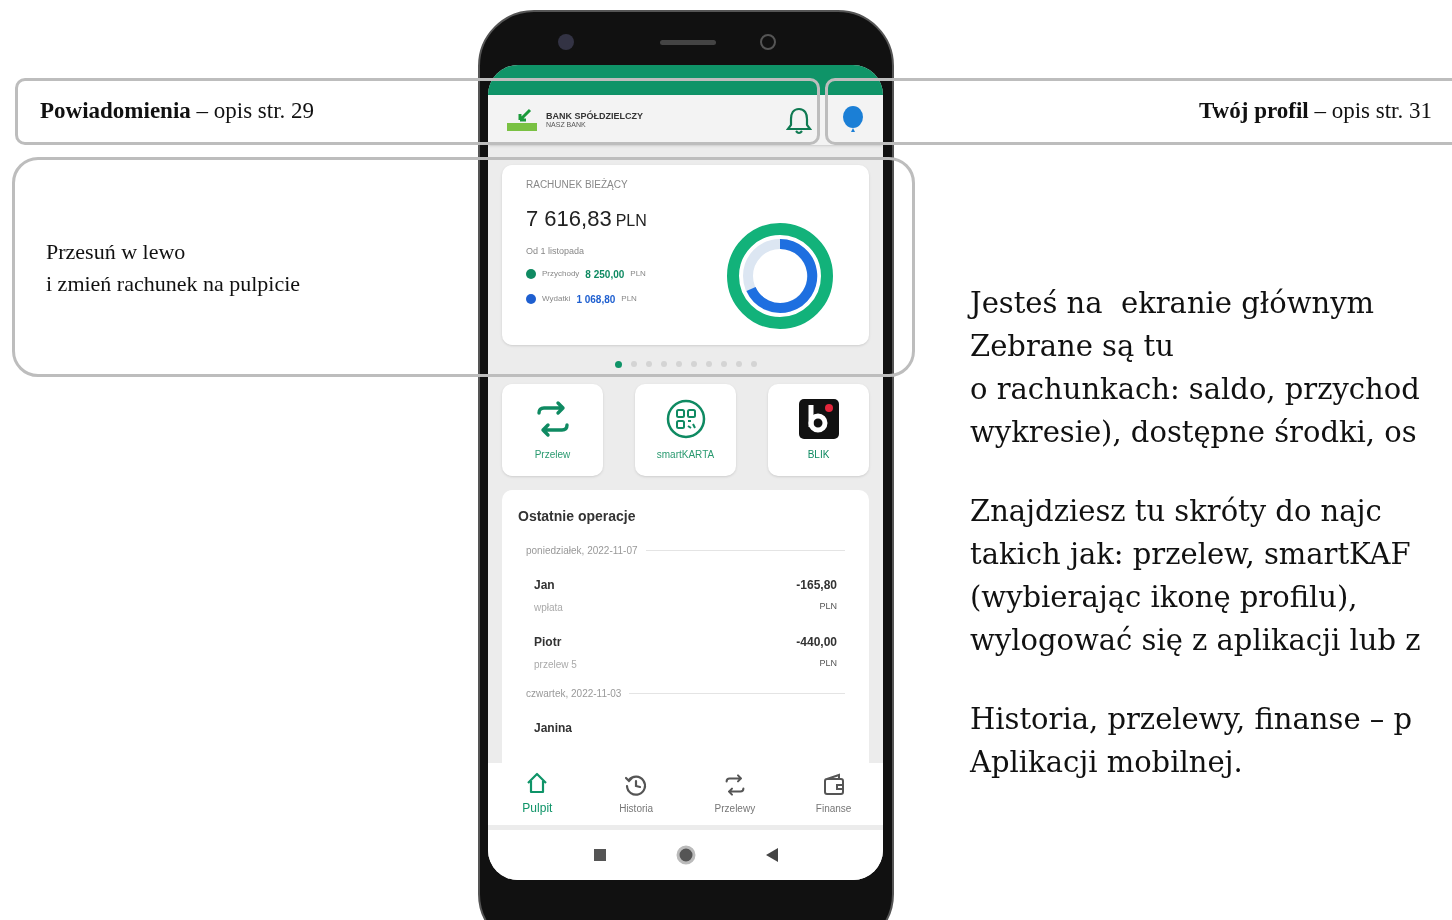 This screenshot has width=1452, height=920. Describe the element at coordinates (594, 116) in the screenshot. I see `bank-name: BANK SPÓŁDZIELCZY` at that location.